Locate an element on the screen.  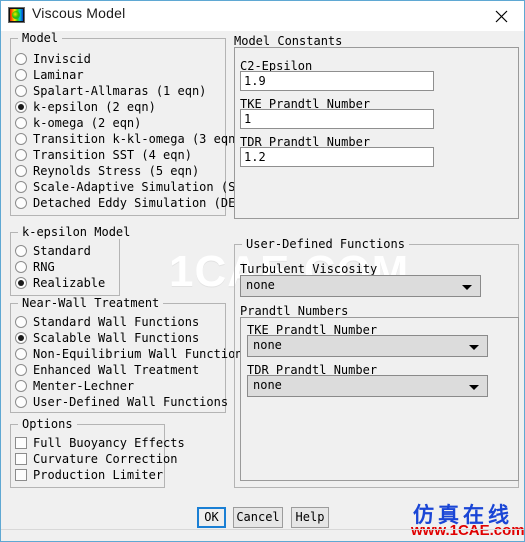
window-title: Viscous Model is located at coordinates (79, 13).